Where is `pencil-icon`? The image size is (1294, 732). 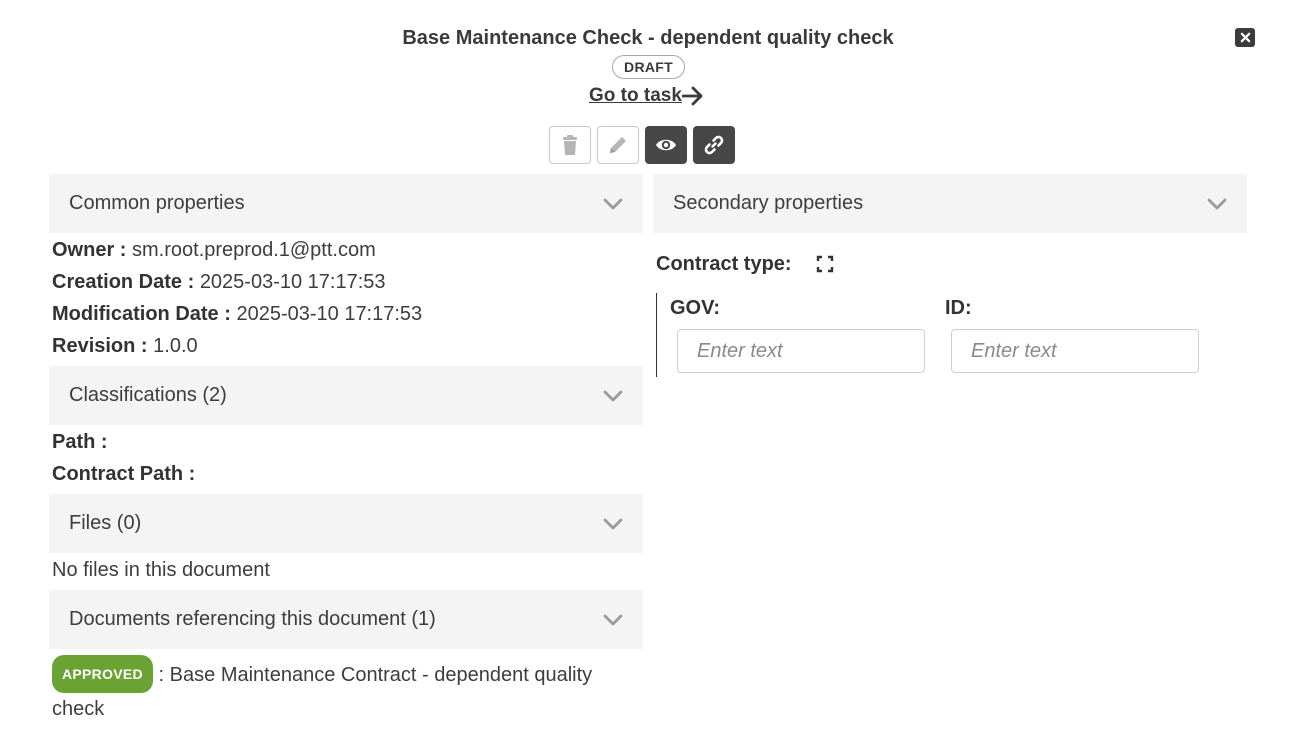
pencil-icon is located at coordinates (618, 145).